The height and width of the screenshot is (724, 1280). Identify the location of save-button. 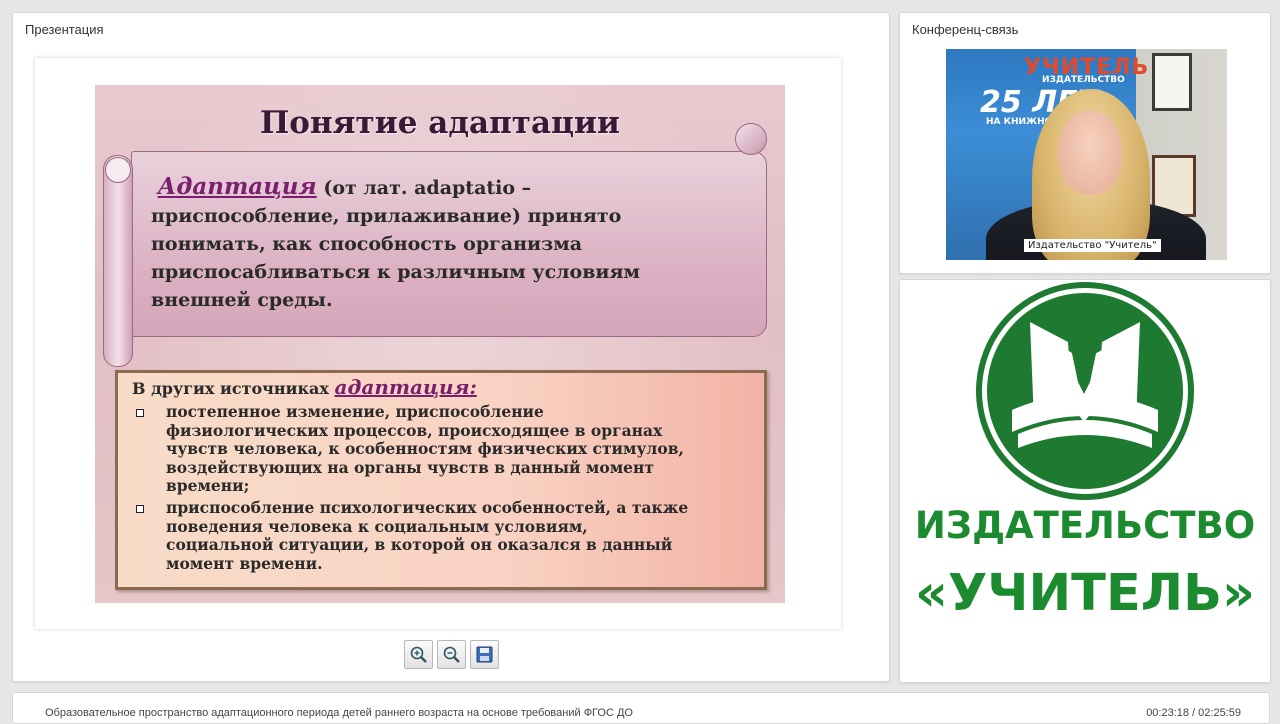
(484, 654).